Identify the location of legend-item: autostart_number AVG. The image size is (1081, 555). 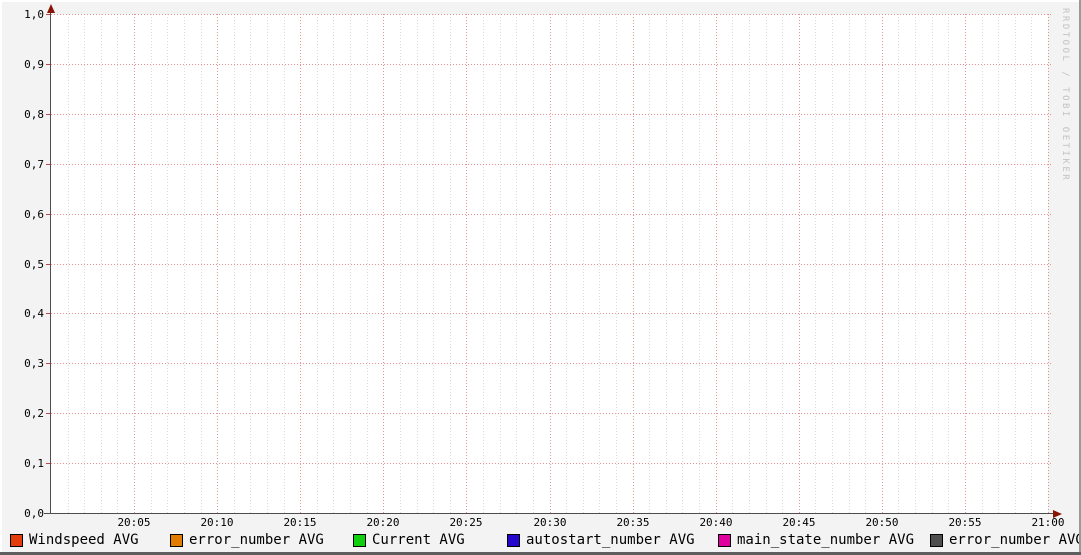
(601, 540).